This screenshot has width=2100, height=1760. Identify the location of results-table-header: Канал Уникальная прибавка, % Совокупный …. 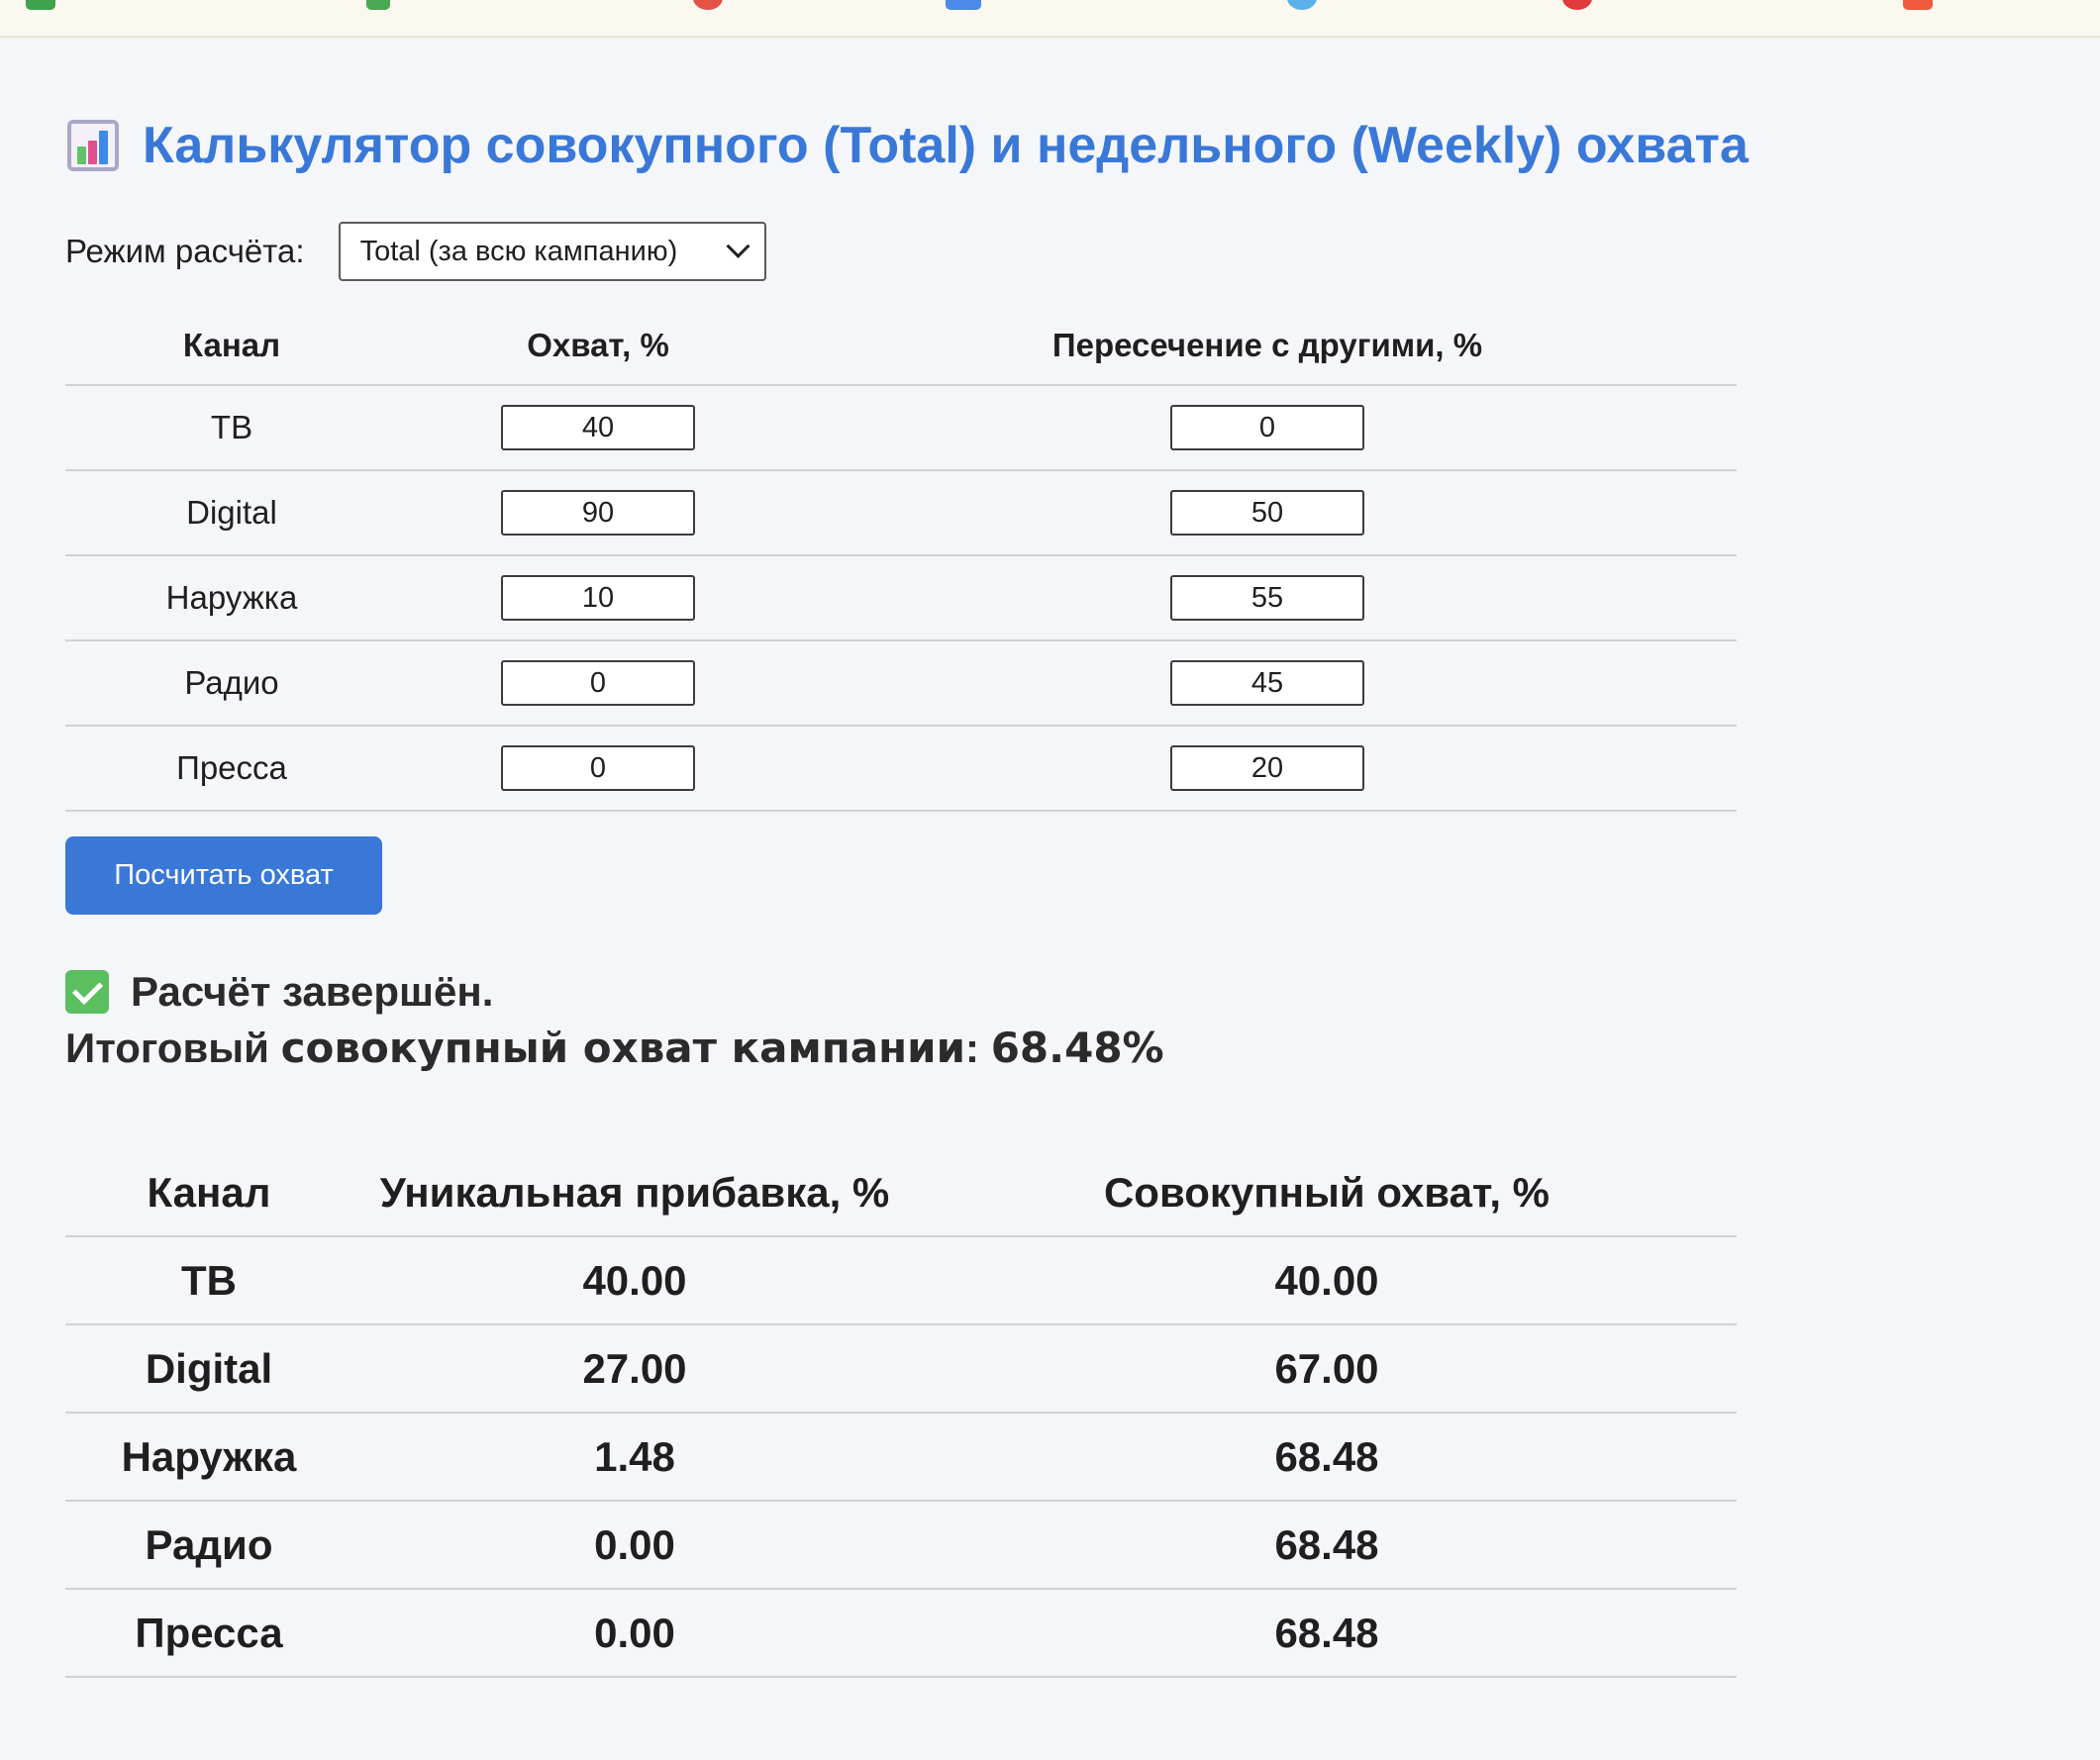
(901, 1193).